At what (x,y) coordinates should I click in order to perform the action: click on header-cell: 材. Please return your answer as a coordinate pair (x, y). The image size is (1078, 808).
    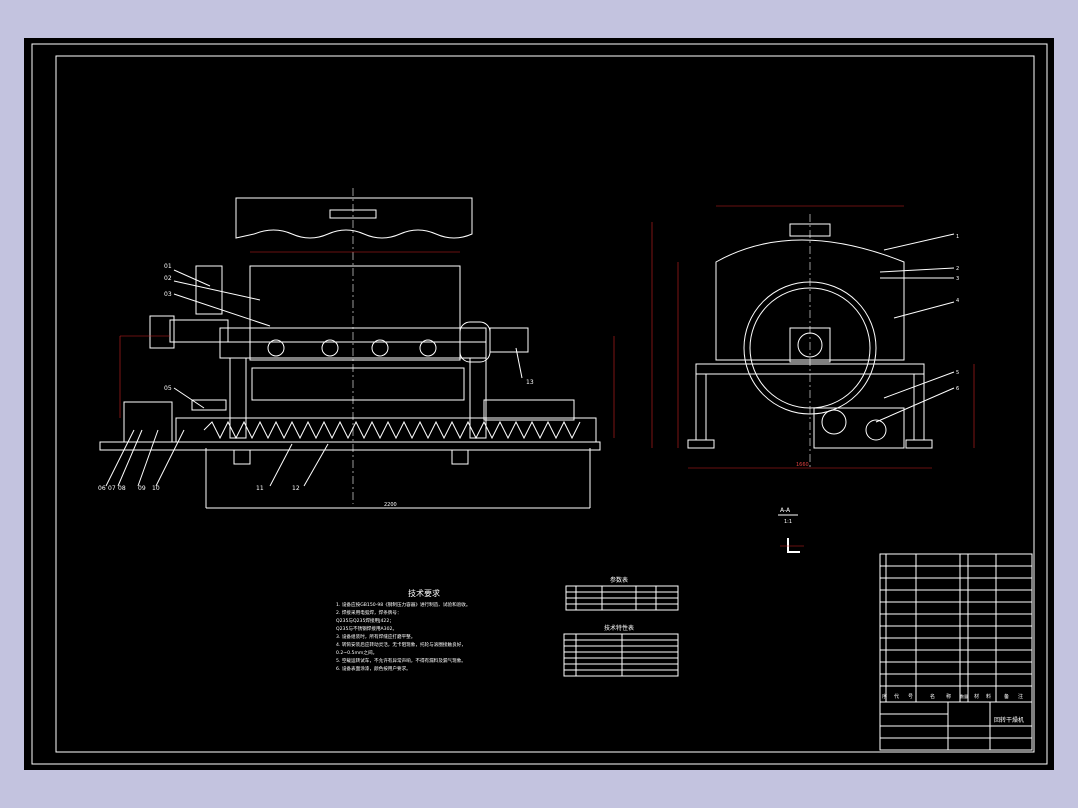
    Looking at the image, I should click on (976, 696).